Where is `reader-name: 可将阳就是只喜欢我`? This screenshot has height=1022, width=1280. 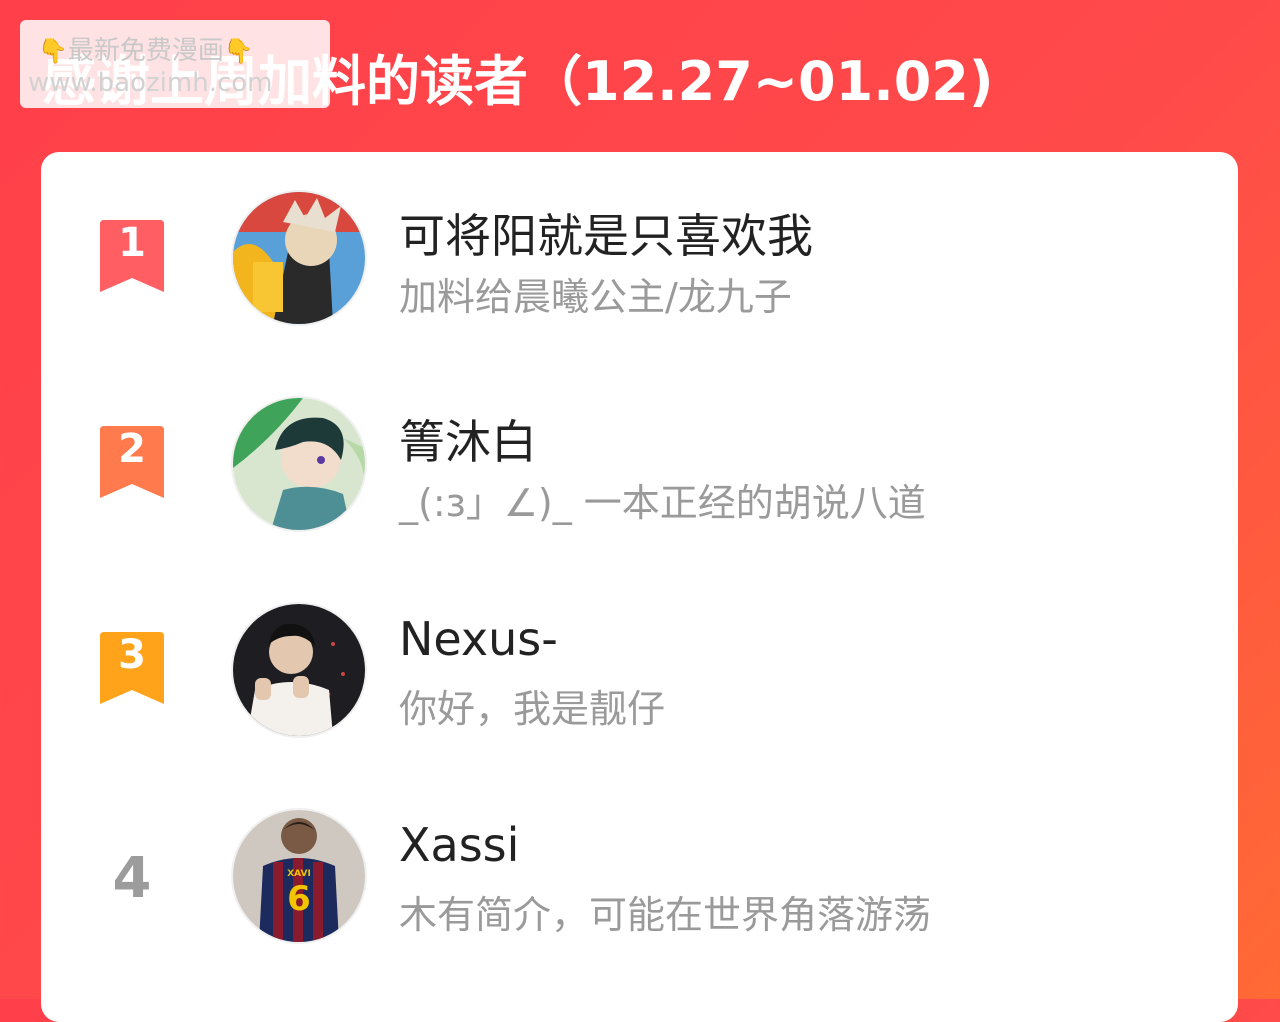
reader-name: 可将阳就是只喜欢我 is located at coordinates (606, 236).